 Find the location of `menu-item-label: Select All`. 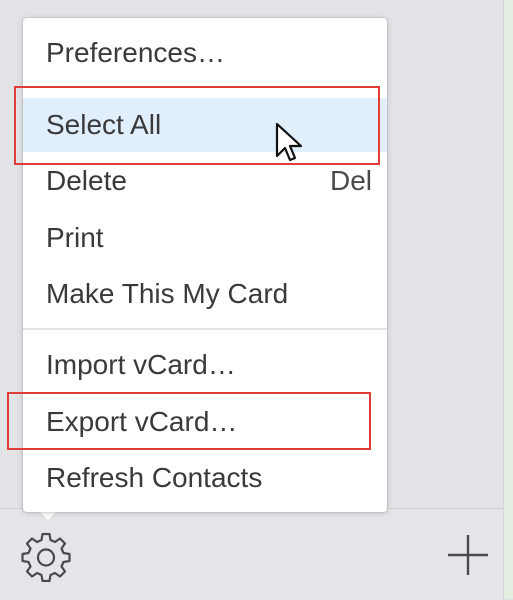

menu-item-label: Select All is located at coordinates (104, 124).